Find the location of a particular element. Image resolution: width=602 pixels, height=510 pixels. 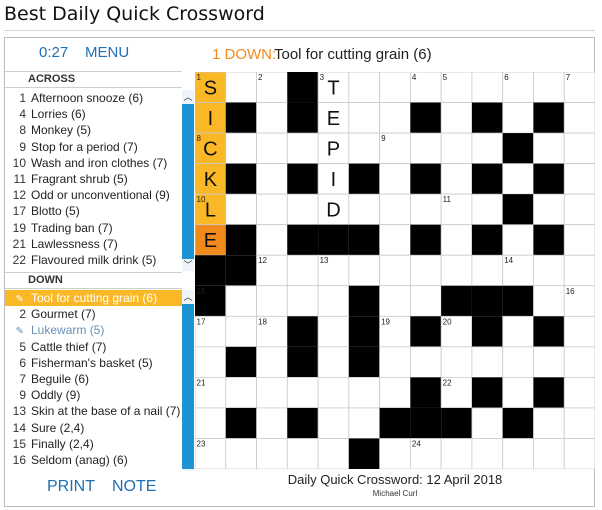

across-scrollbar: ︿ ﹀ is located at coordinates (188, 180).